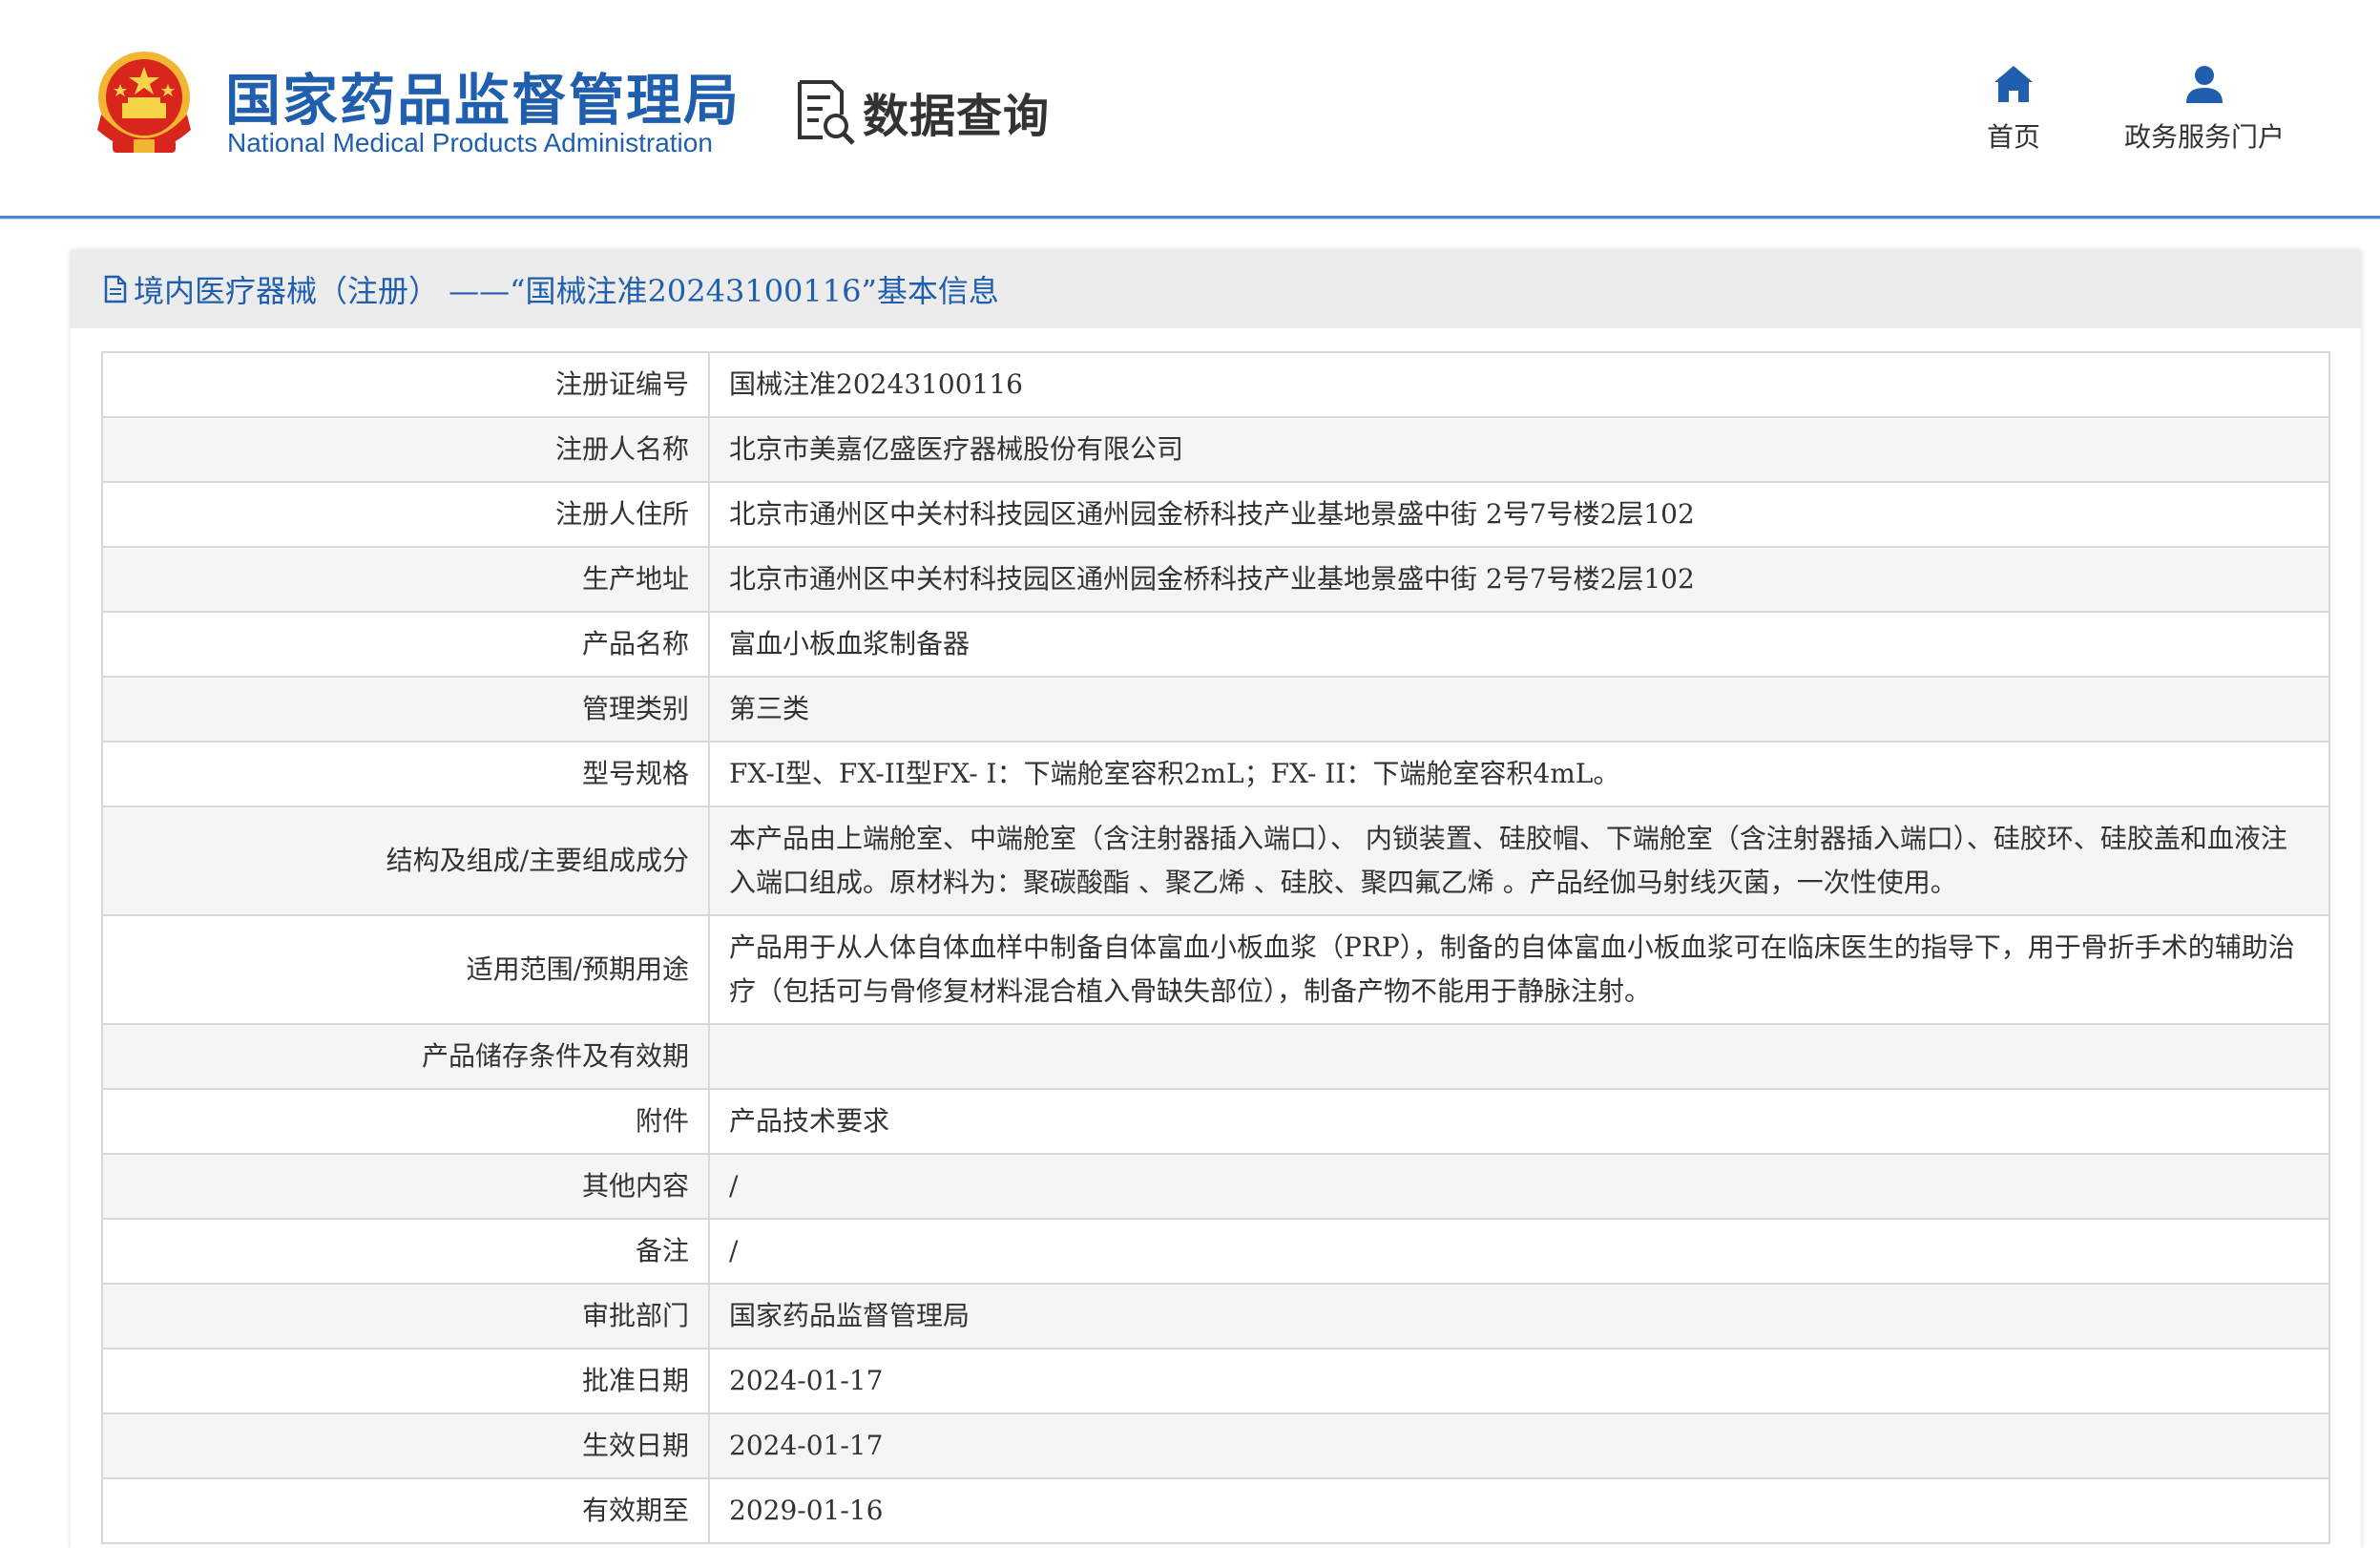 This screenshot has height=1548, width=2380. I want to click on row-label: 备注, so click(406, 1251).